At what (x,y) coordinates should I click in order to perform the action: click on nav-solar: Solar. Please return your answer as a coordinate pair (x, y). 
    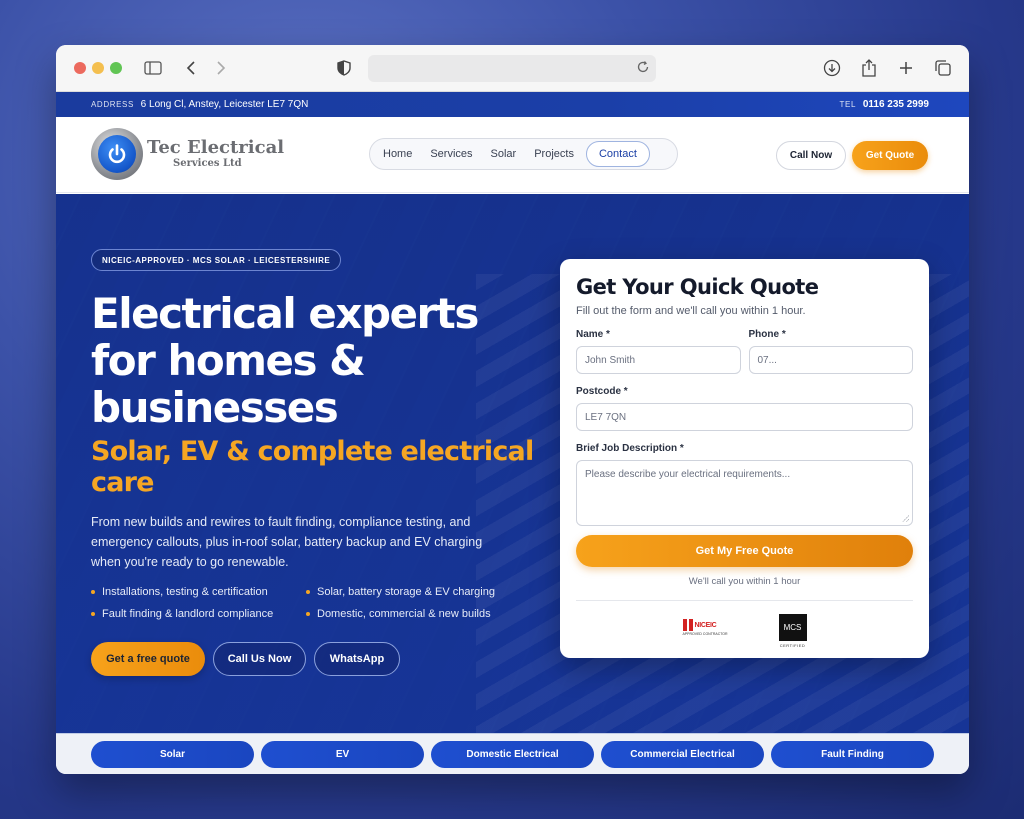
    Looking at the image, I should click on (504, 154).